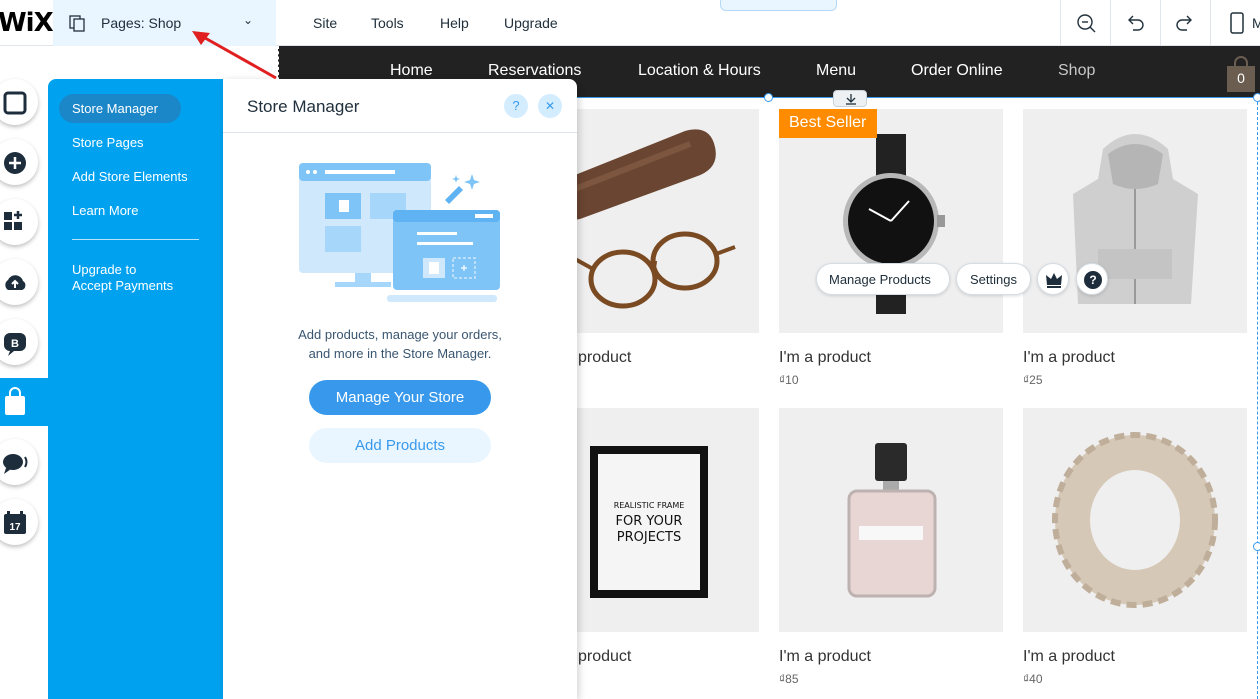  What do you see at coordinates (1033, 380) in the screenshot?
I see `product-price: ₫25` at bounding box center [1033, 380].